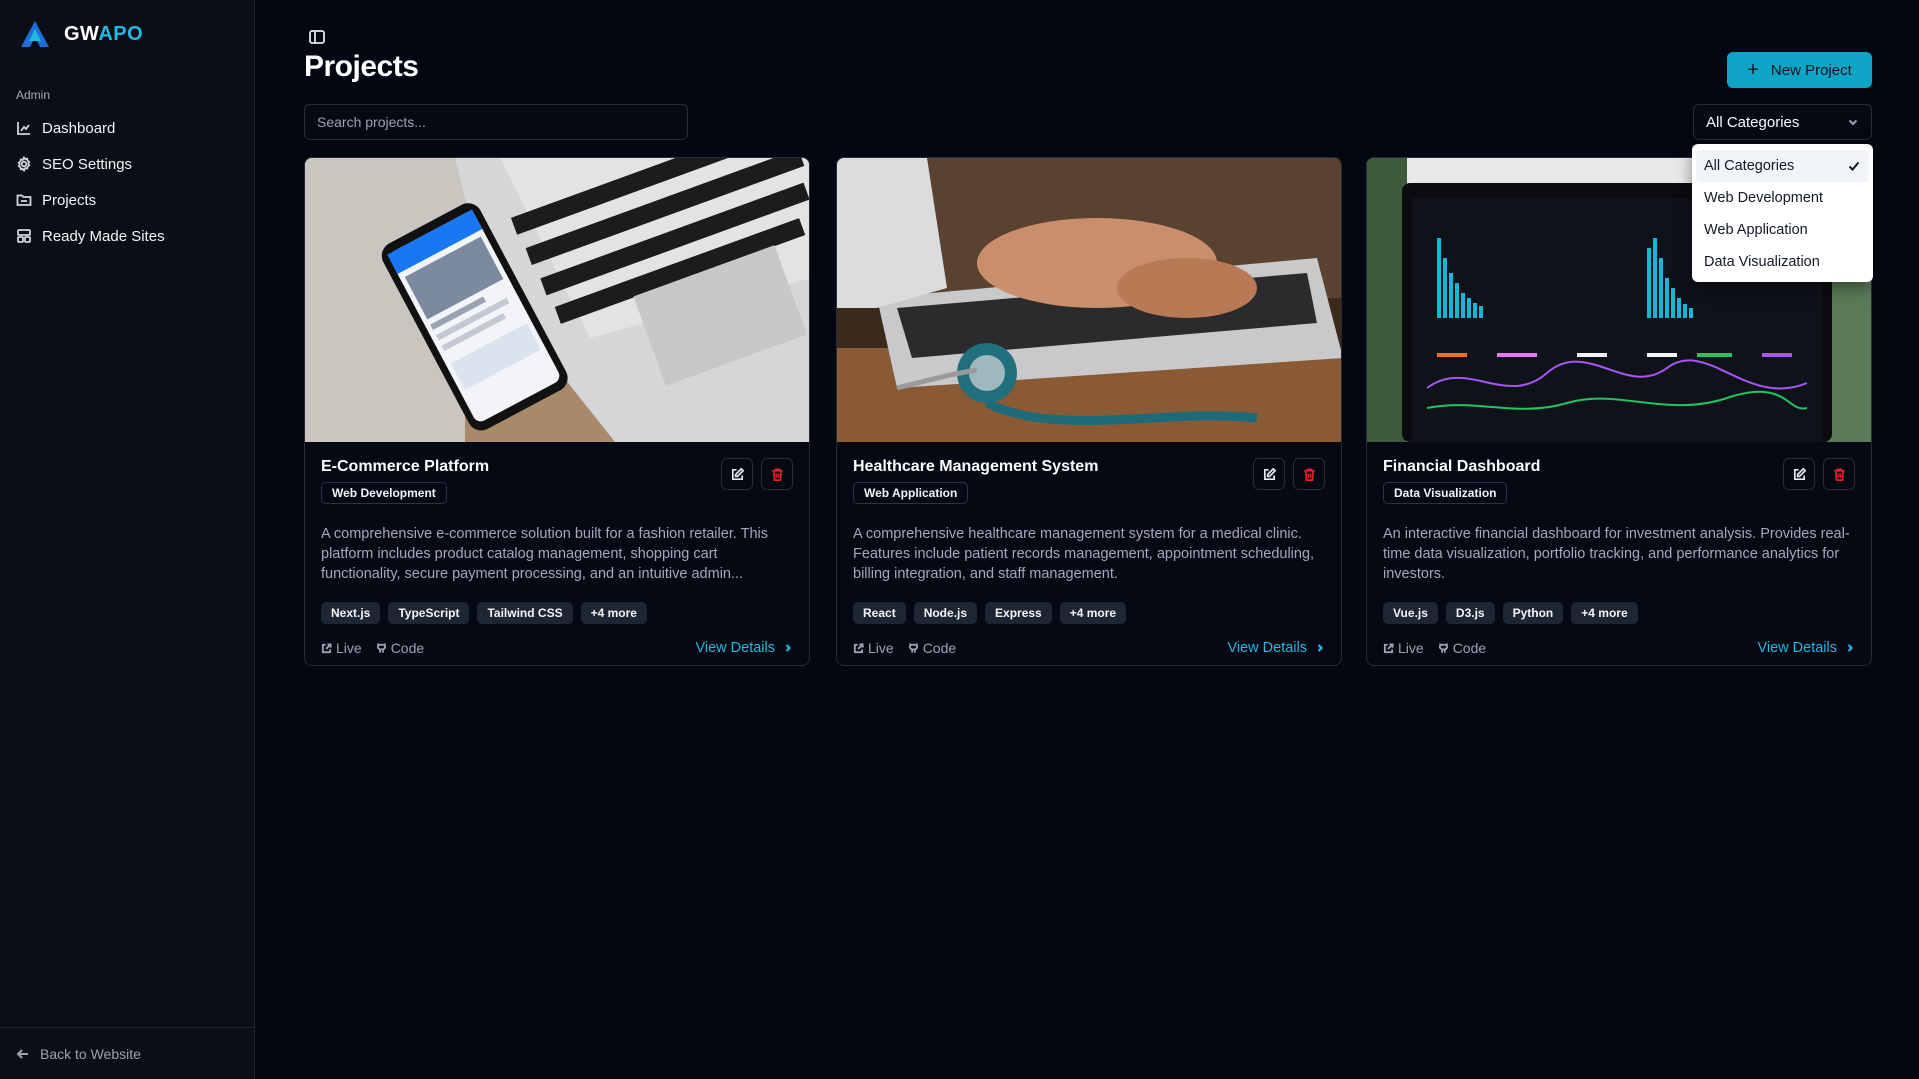 The height and width of the screenshot is (1079, 1919). What do you see at coordinates (1470, 613) in the screenshot?
I see `tech-tag: D3.js` at bounding box center [1470, 613].